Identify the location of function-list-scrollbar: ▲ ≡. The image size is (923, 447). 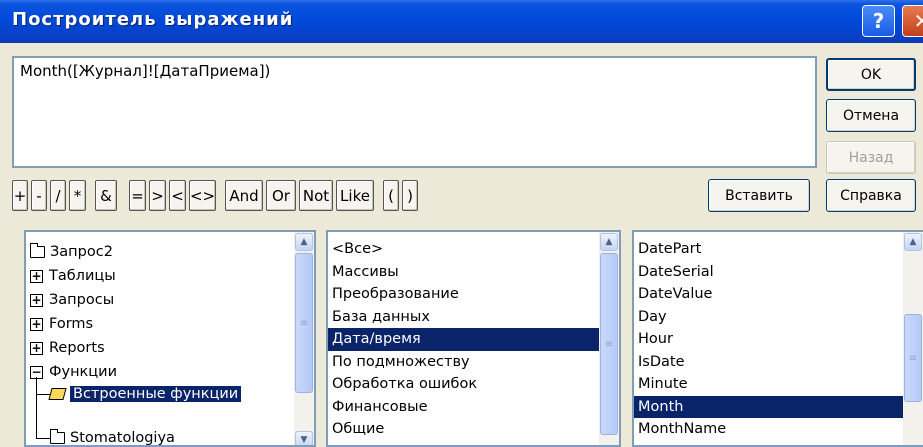
(913, 338).